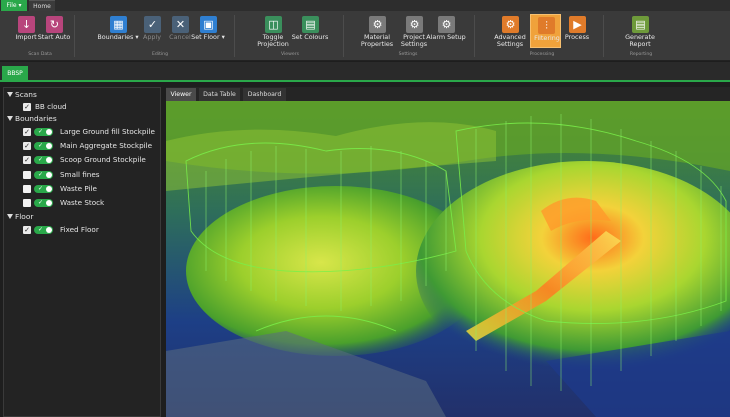  What do you see at coordinates (79, 229) in the screenshot?
I see `tree-item-label: Fixed Floor` at bounding box center [79, 229].